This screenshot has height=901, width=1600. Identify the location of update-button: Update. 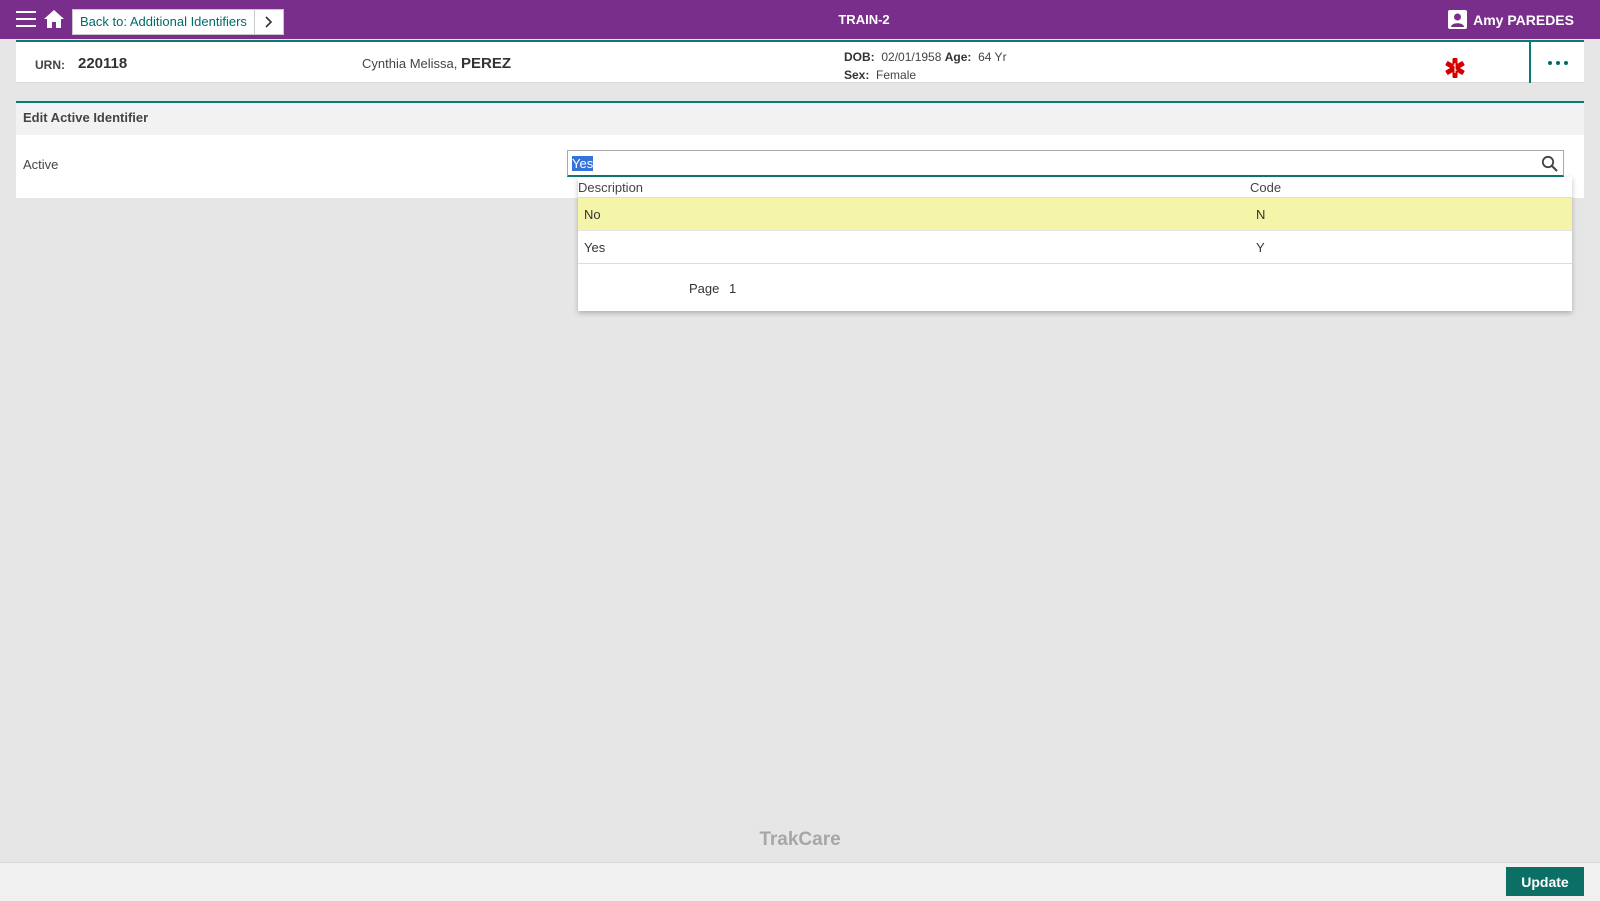
(1545, 881).